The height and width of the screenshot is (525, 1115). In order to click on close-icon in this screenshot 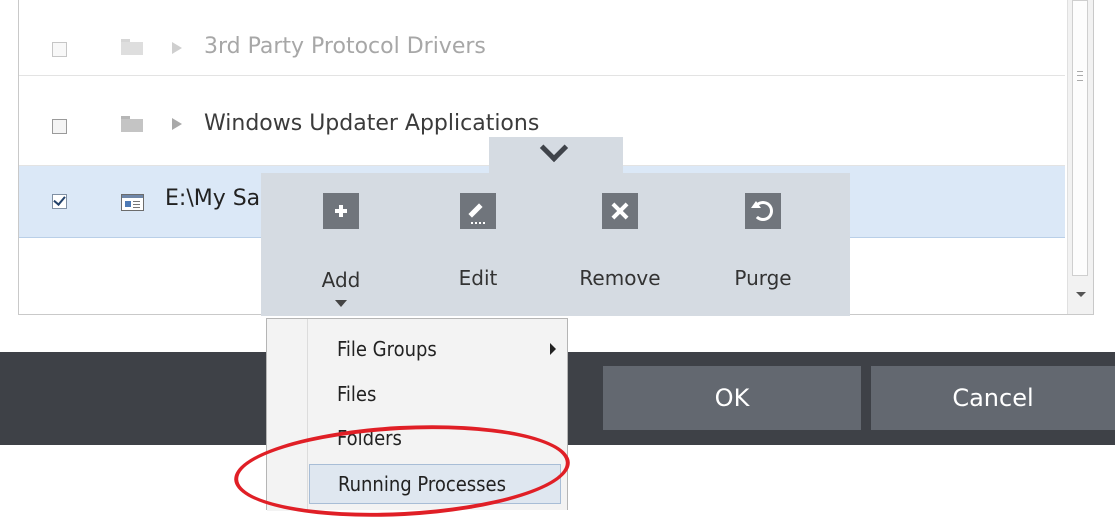, I will do `click(620, 211)`.